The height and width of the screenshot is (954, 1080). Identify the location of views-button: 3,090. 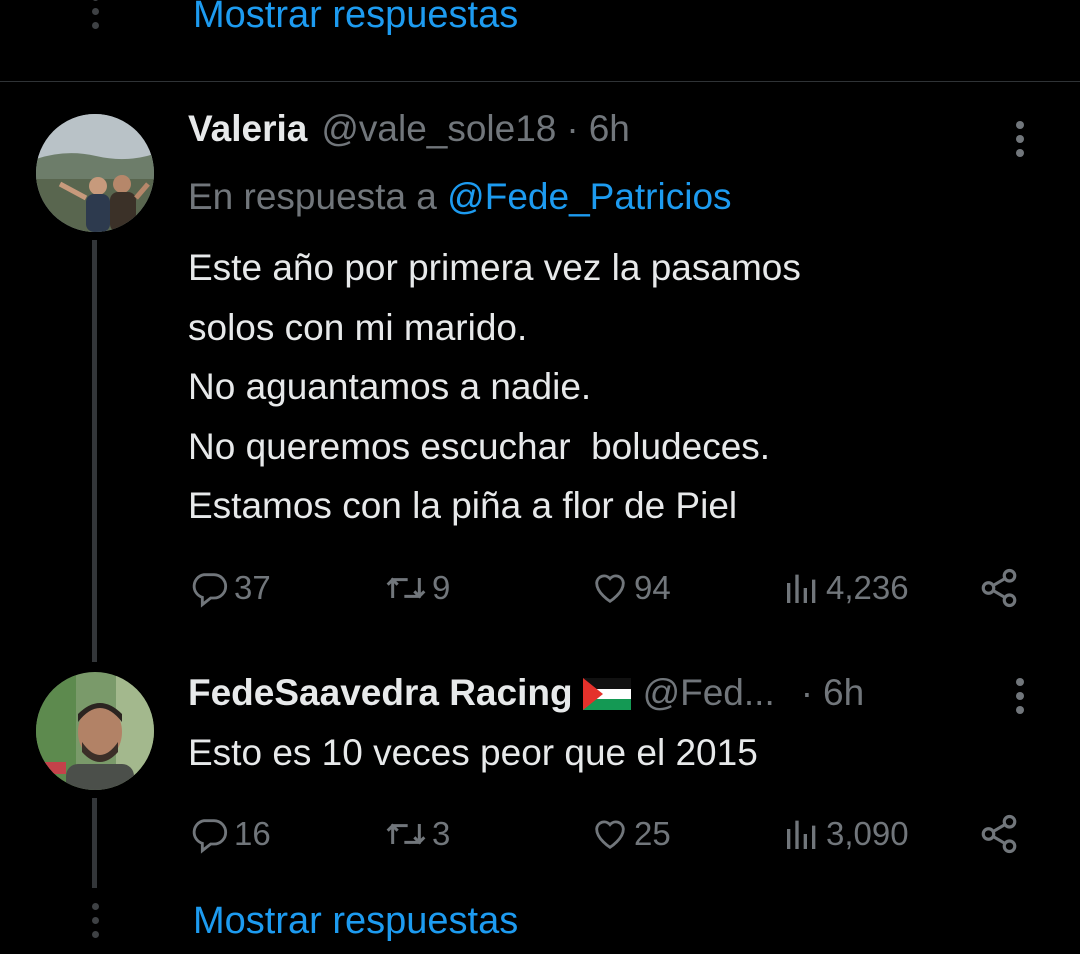
(845, 834).